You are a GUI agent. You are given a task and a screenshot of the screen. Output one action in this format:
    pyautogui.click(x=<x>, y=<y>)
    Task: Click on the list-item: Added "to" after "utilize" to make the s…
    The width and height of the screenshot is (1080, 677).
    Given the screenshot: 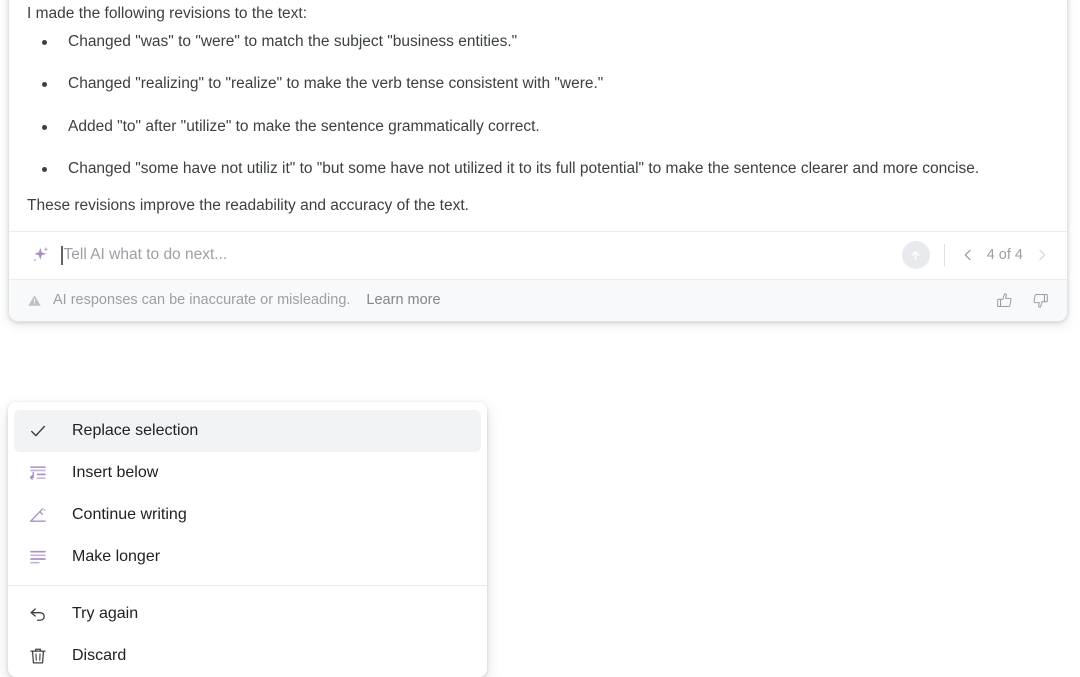 What is the action you would take?
    pyautogui.click(x=538, y=127)
    